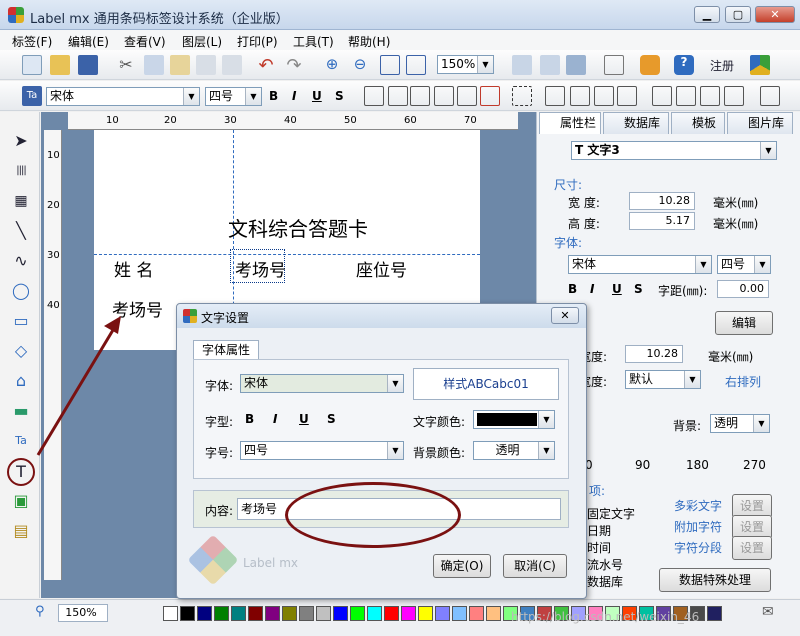 Image resolution: width=800 pixels, height=636 pixels. Describe the element at coordinates (266, 65) in the screenshot. I see `undo-icon: ↶` at that location.